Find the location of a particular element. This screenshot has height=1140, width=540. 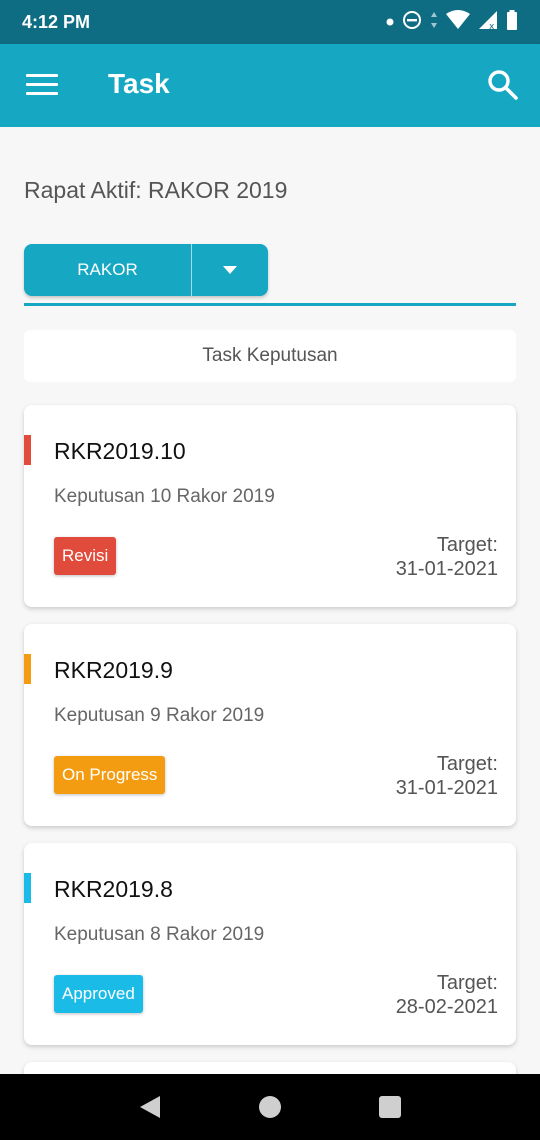

notification-dot-icon is located at coordinates (390, 22).